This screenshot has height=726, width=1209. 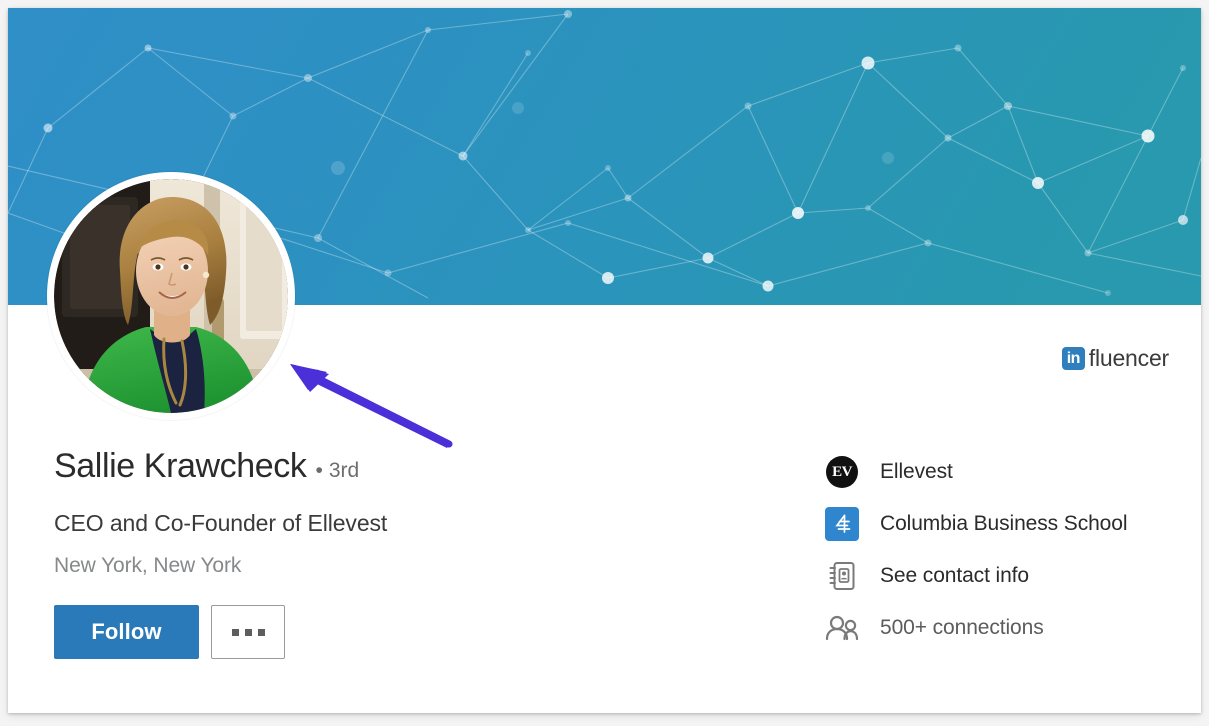 I want to click on name-line: Sallie Krawcheck • 3rd, so click(x=364, y=468).